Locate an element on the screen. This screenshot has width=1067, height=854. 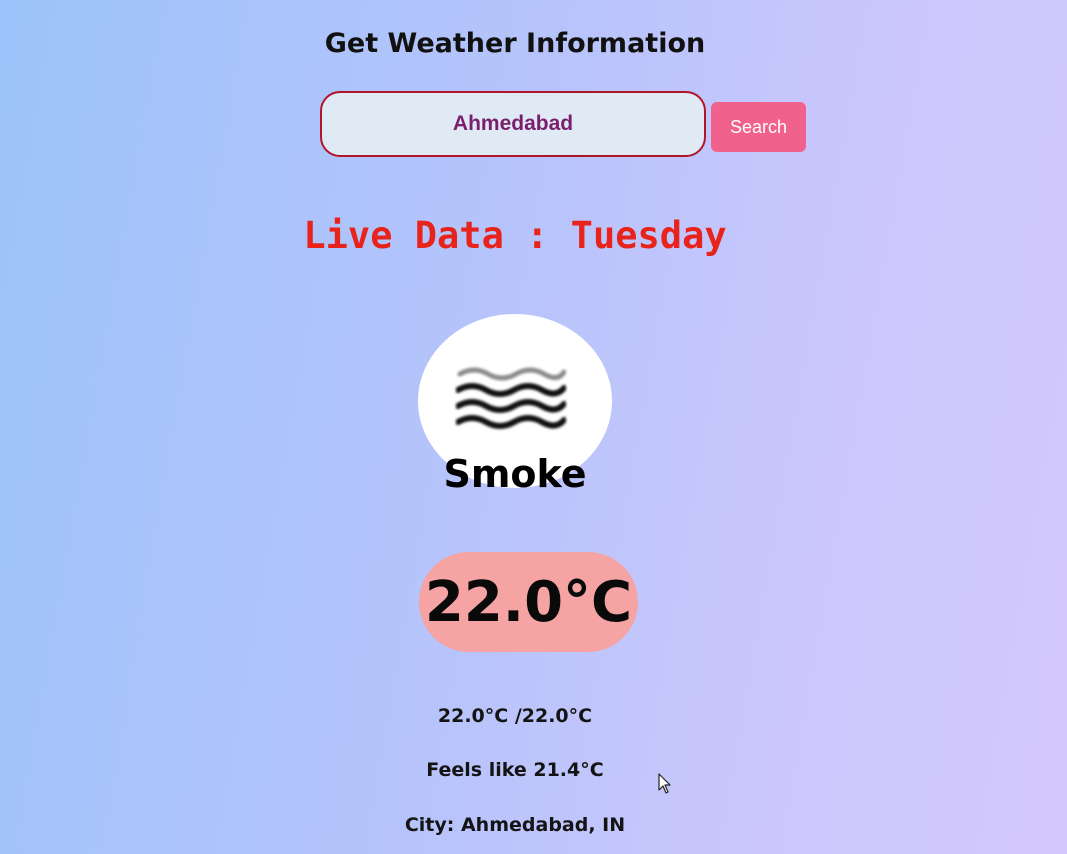
search-button: Search is located at coordinates (758, 127).